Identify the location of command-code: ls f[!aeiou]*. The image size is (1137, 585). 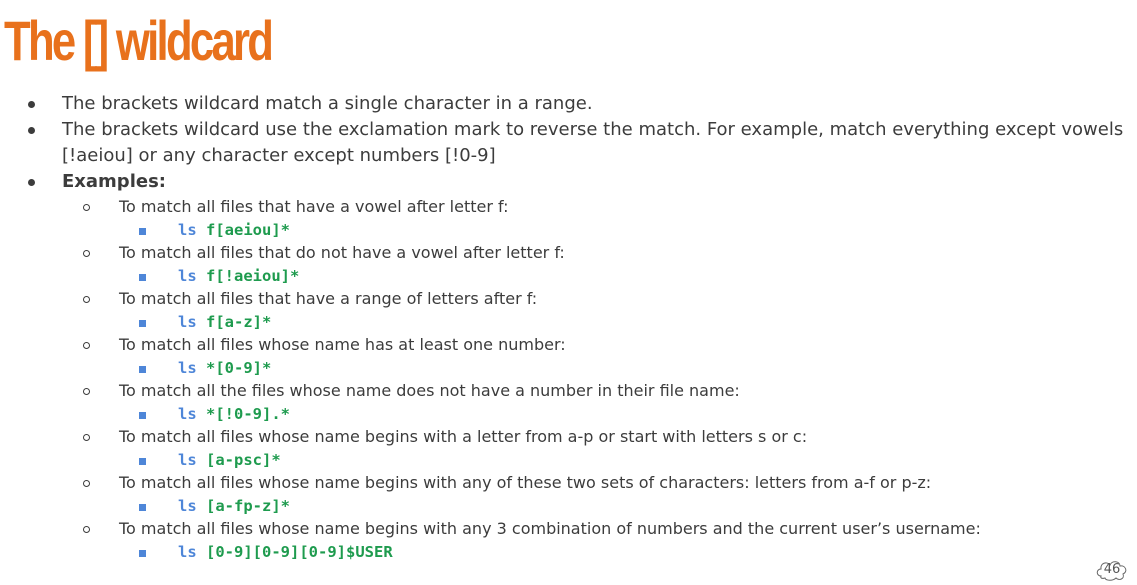
(238, 276).